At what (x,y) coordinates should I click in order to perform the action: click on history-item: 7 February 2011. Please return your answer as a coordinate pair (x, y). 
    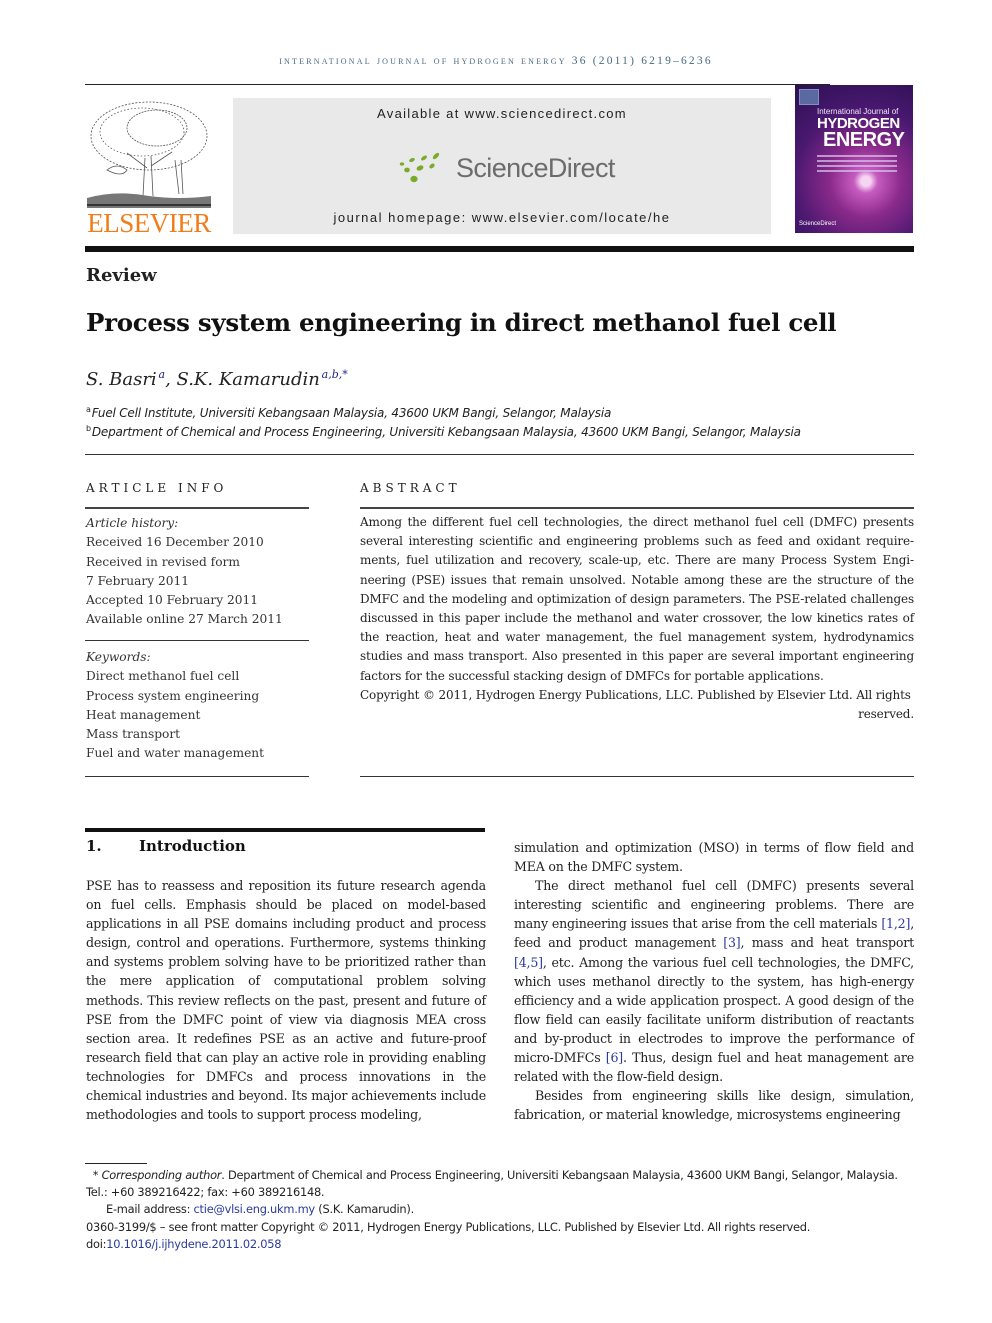
    Looking at the image, I should click on (137, 580).